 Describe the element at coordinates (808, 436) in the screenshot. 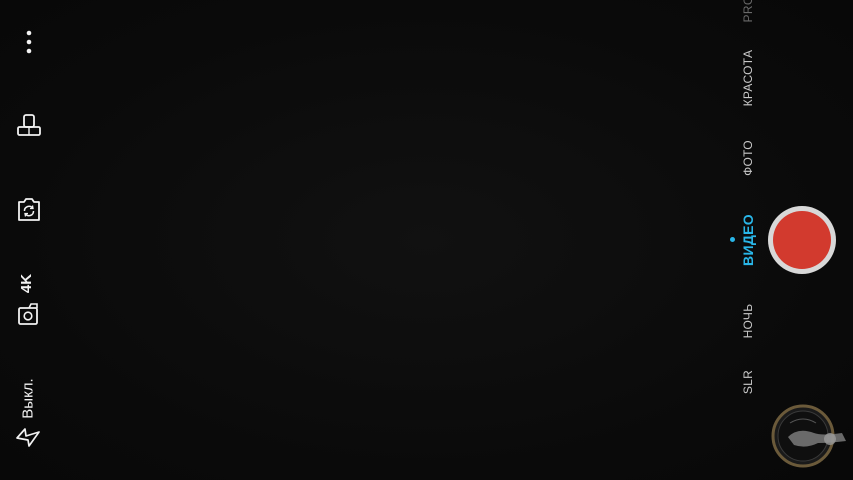

I see `watermark-logo` at that location.